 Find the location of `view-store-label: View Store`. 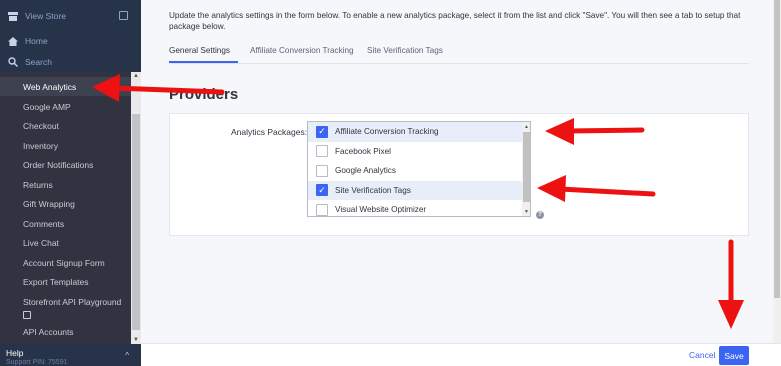

view-store-label: View Store is located at coordinates (45, 16).